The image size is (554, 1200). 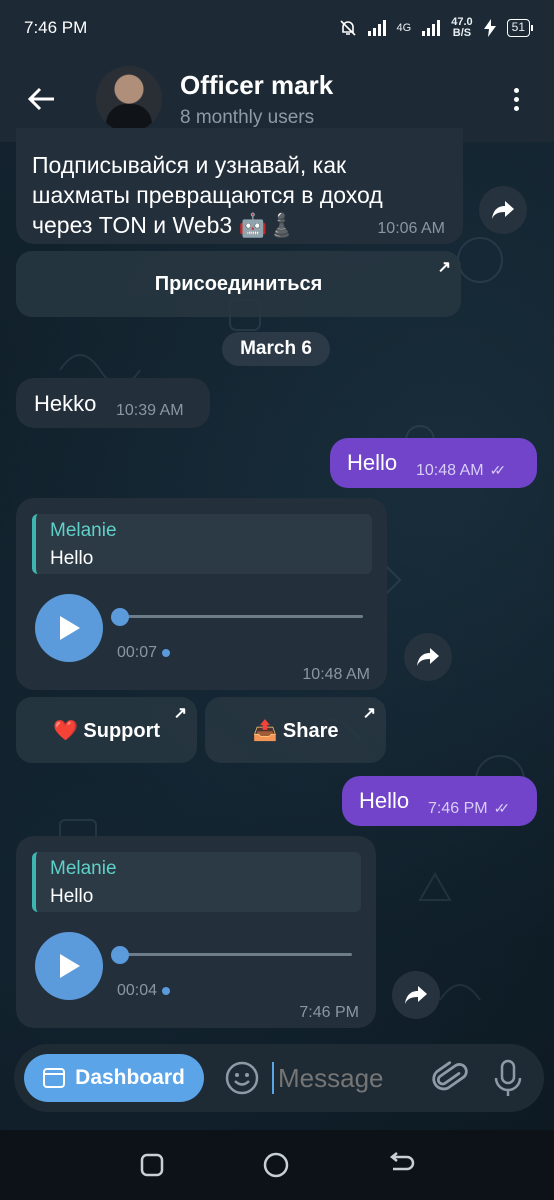 What do you see at coordinates (152, 1165) in the screenshot?
I see `recents-icon` at bounding box center [152, 1165].